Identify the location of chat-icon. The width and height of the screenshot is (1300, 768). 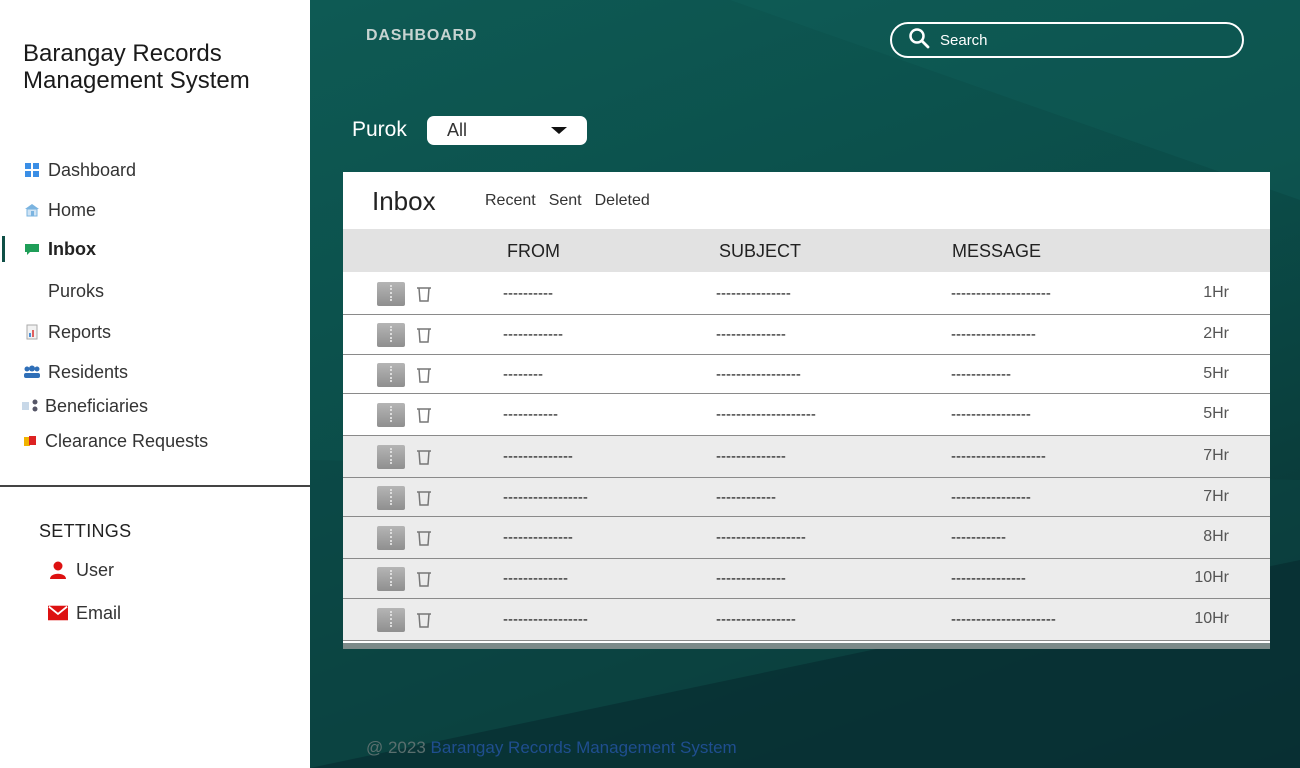
(32, 249).